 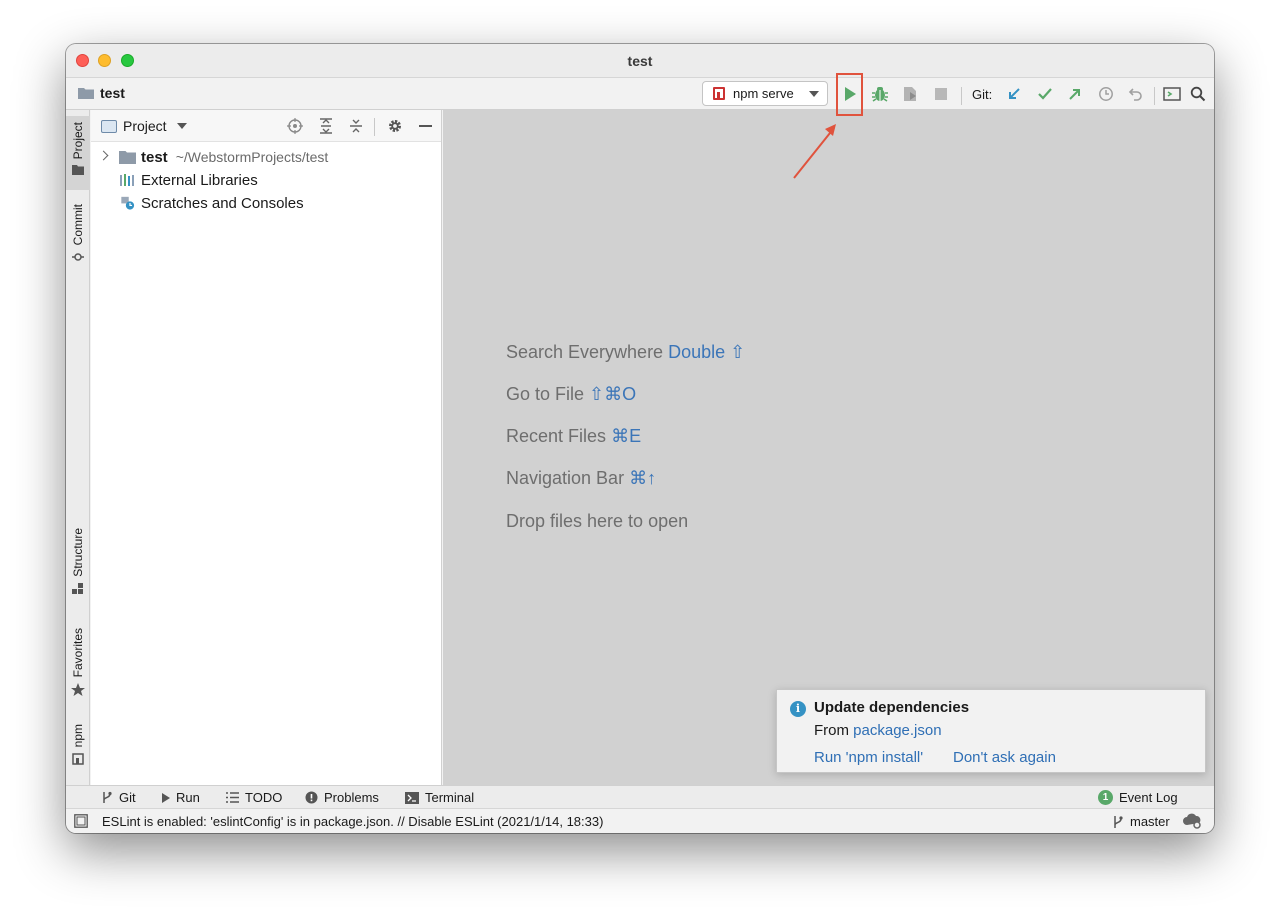 I want to click on debug-button, so click(x=880, y=94).